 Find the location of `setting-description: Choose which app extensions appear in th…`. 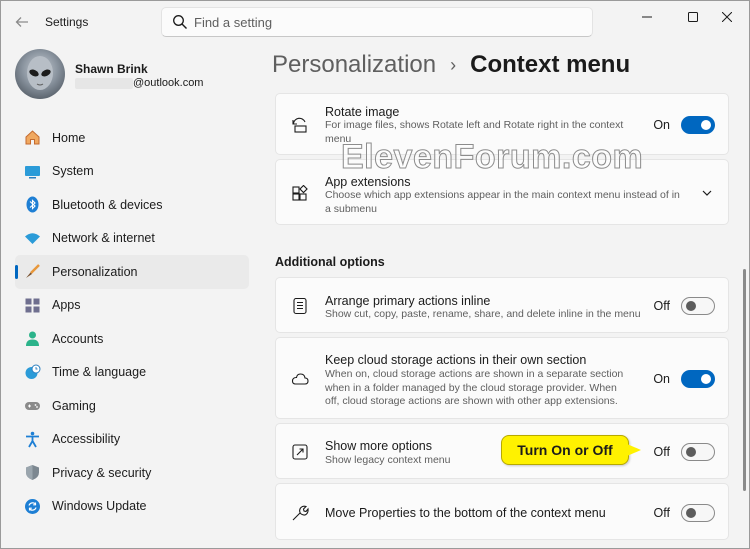

setting-description: Choose which app extensions appear in th… is located at coordinates (502, 202).